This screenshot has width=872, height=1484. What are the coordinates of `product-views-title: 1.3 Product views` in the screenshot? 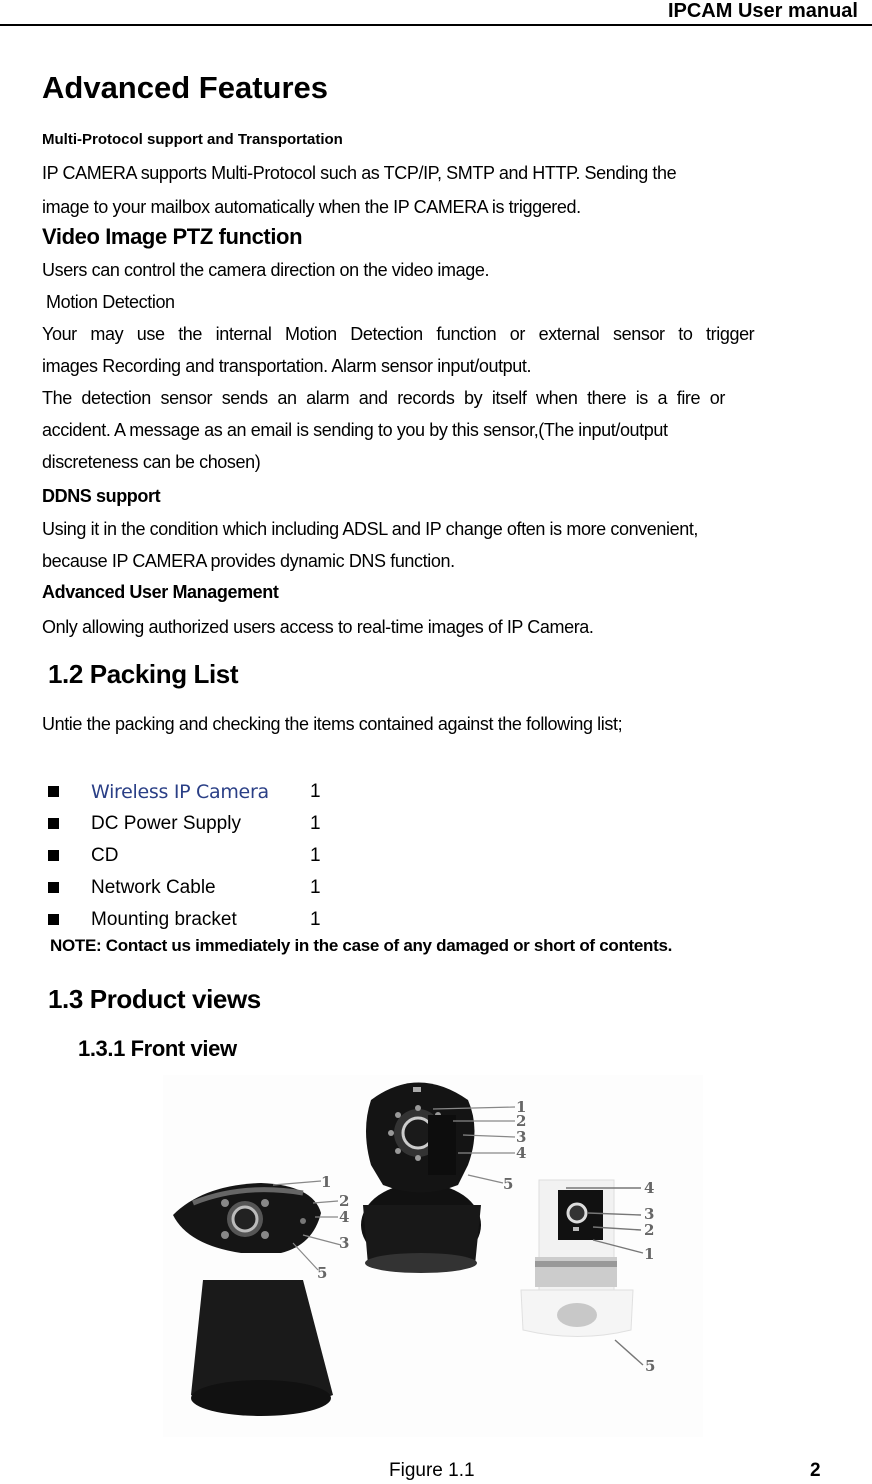 It's located at (154, 999).